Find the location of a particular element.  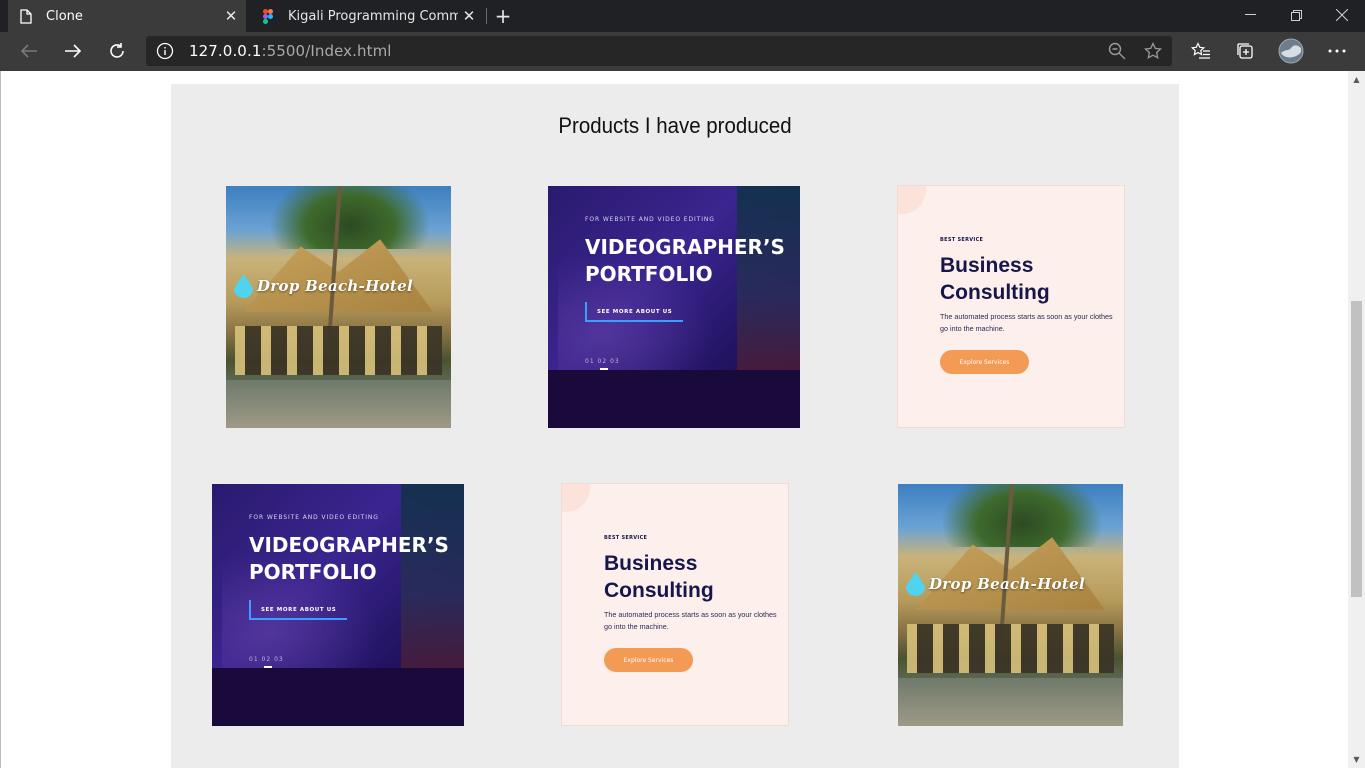

tab-title: Kigali Programming Community is located at coordinates (373, 16).